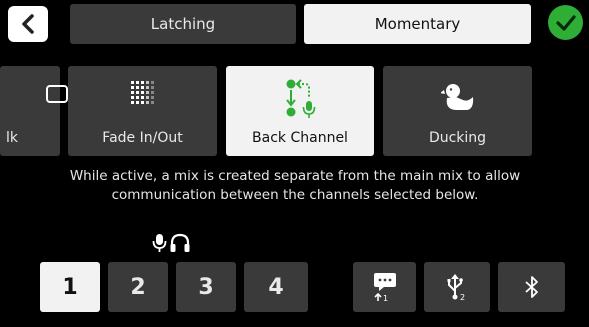 The height and width of the screenshot is (327, 589). Describe the element at coordinates (457, 138) in the screenshot. I see `ducking-label: Ducking` at that location.